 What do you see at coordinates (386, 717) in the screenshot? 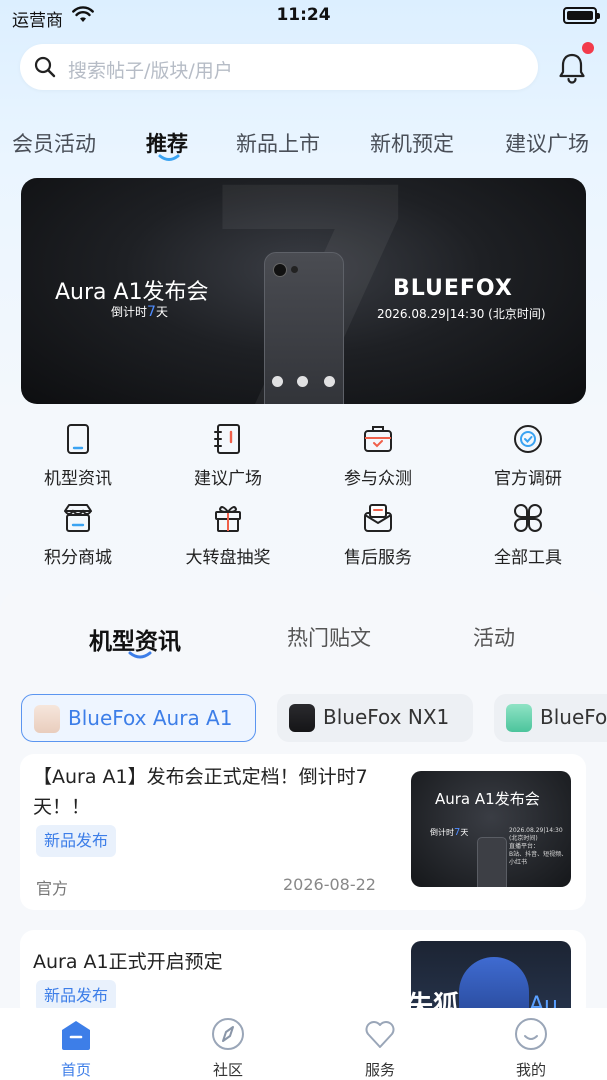
I see `chip-label: BlueFox NX1` at bounding box center [386, 717].